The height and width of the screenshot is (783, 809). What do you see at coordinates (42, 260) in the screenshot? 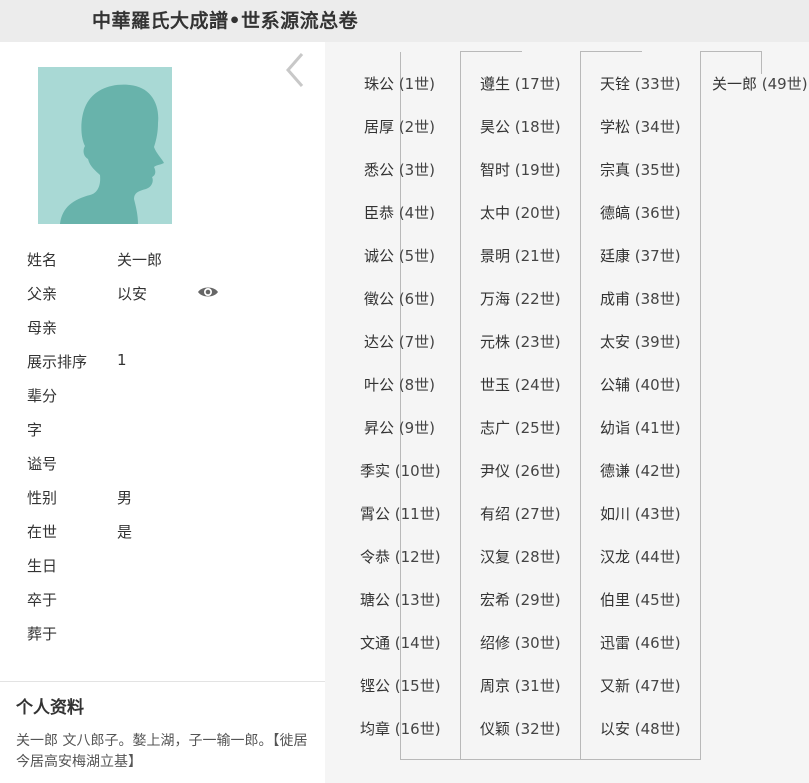
I see `field-label: 姓名` at bounding box center [42, 260].